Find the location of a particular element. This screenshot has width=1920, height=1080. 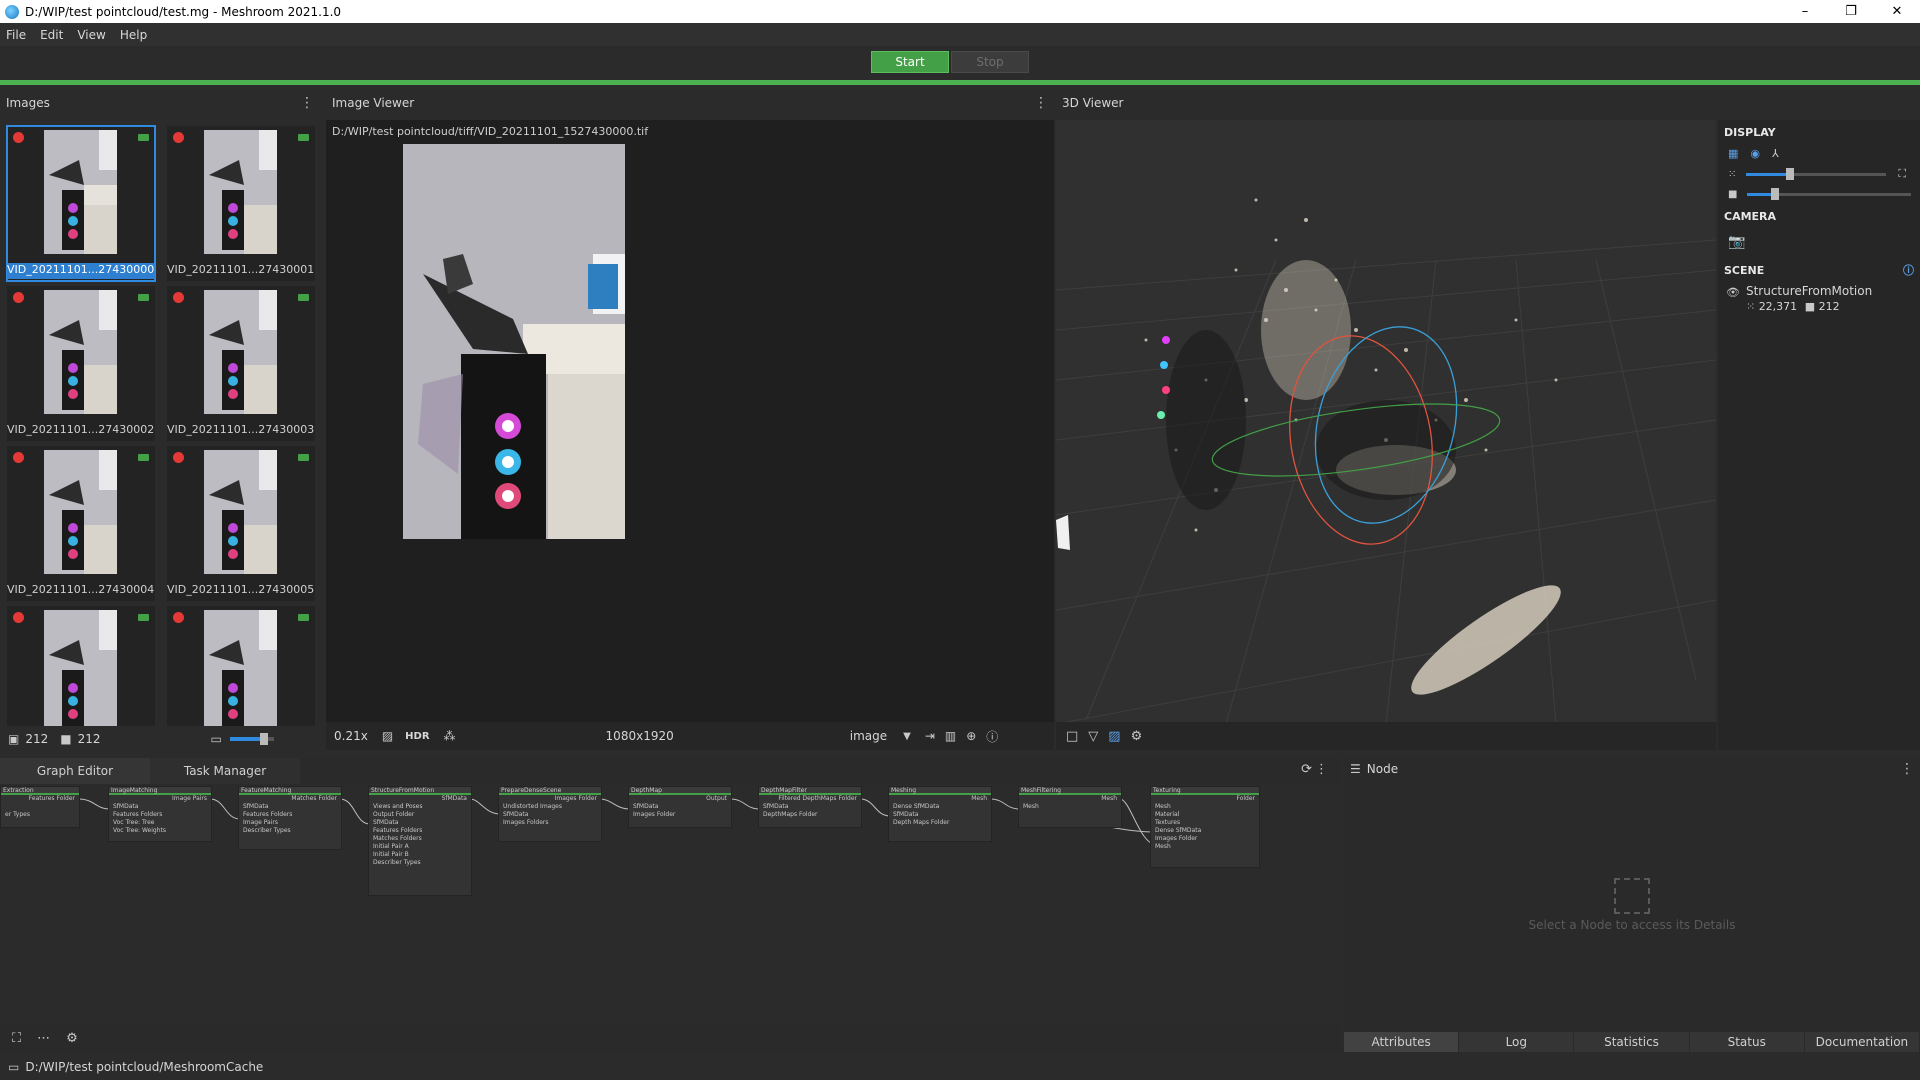

gear-icon: ⚙ is located at coordinates (1137, 736).